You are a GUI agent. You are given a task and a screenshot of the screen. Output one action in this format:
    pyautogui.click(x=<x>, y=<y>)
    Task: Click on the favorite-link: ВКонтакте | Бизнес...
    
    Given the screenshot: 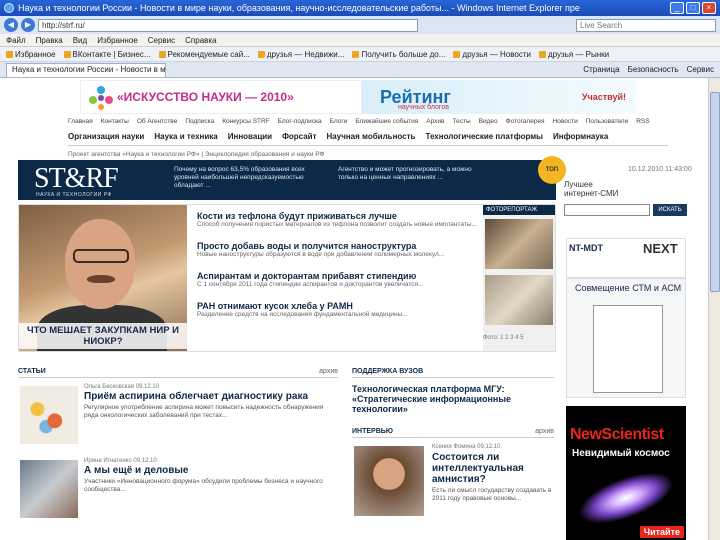 What is the action you would take?
    pyautogui.click(x=107, y=54)
    